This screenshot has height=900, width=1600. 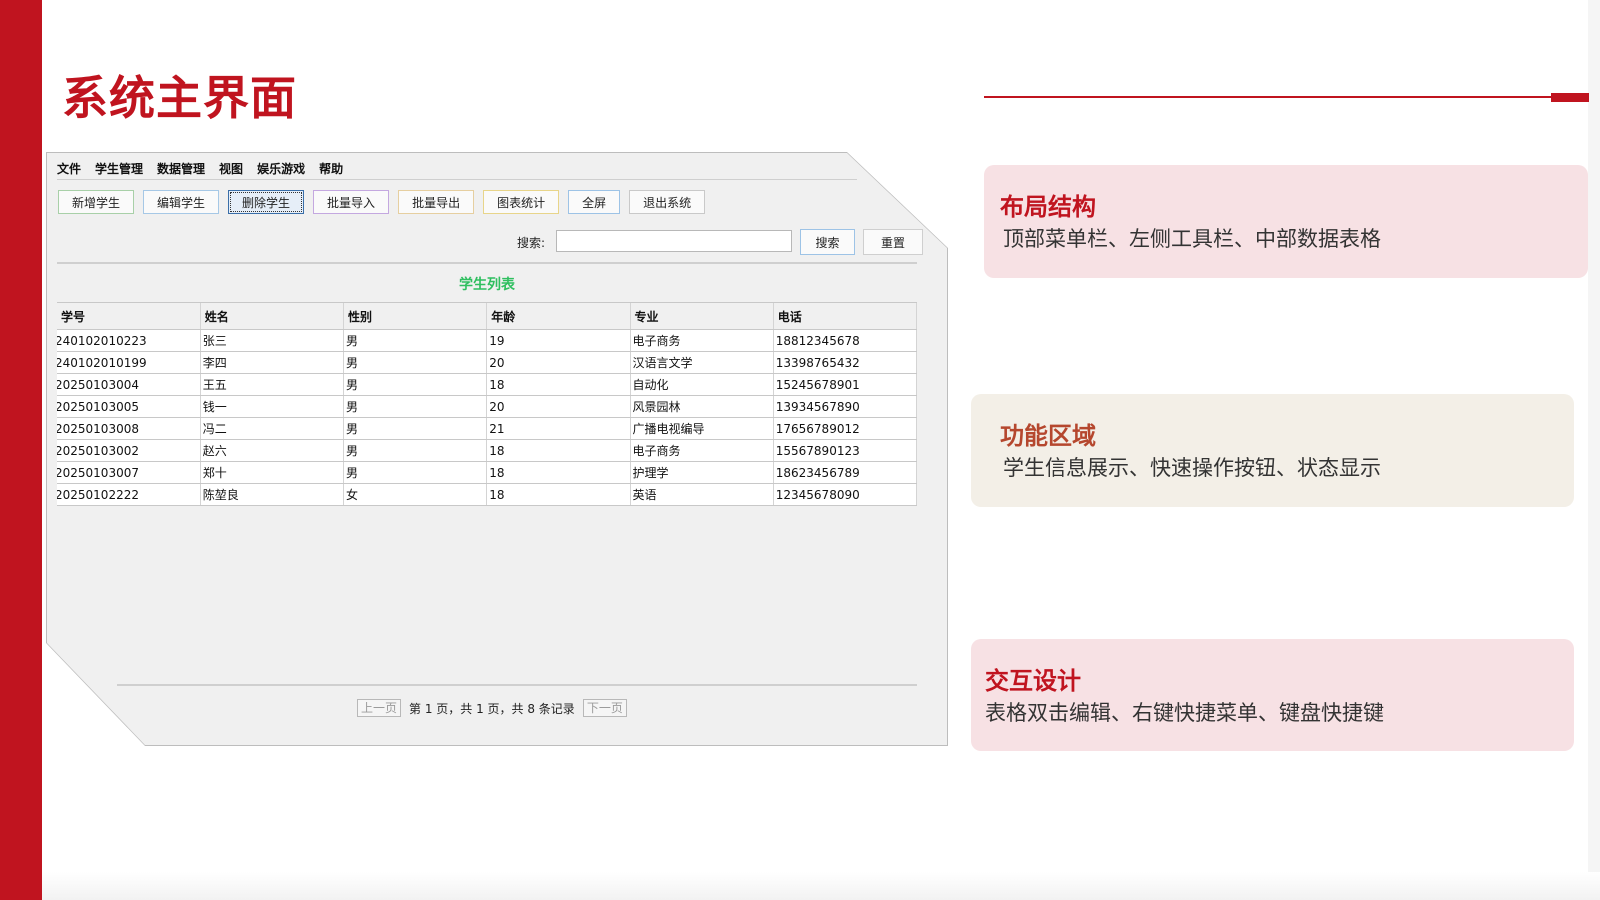 What do you see at coordinates (379, 708) in the screenshot?
I see `prev-page-button: 上一页` at bounding box center [379, 708].